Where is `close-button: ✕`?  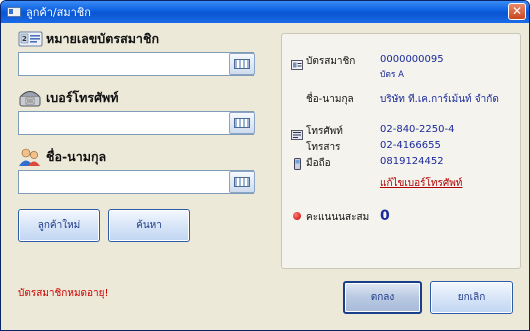 close-button: ✕ is located at coordinates (517, 11).